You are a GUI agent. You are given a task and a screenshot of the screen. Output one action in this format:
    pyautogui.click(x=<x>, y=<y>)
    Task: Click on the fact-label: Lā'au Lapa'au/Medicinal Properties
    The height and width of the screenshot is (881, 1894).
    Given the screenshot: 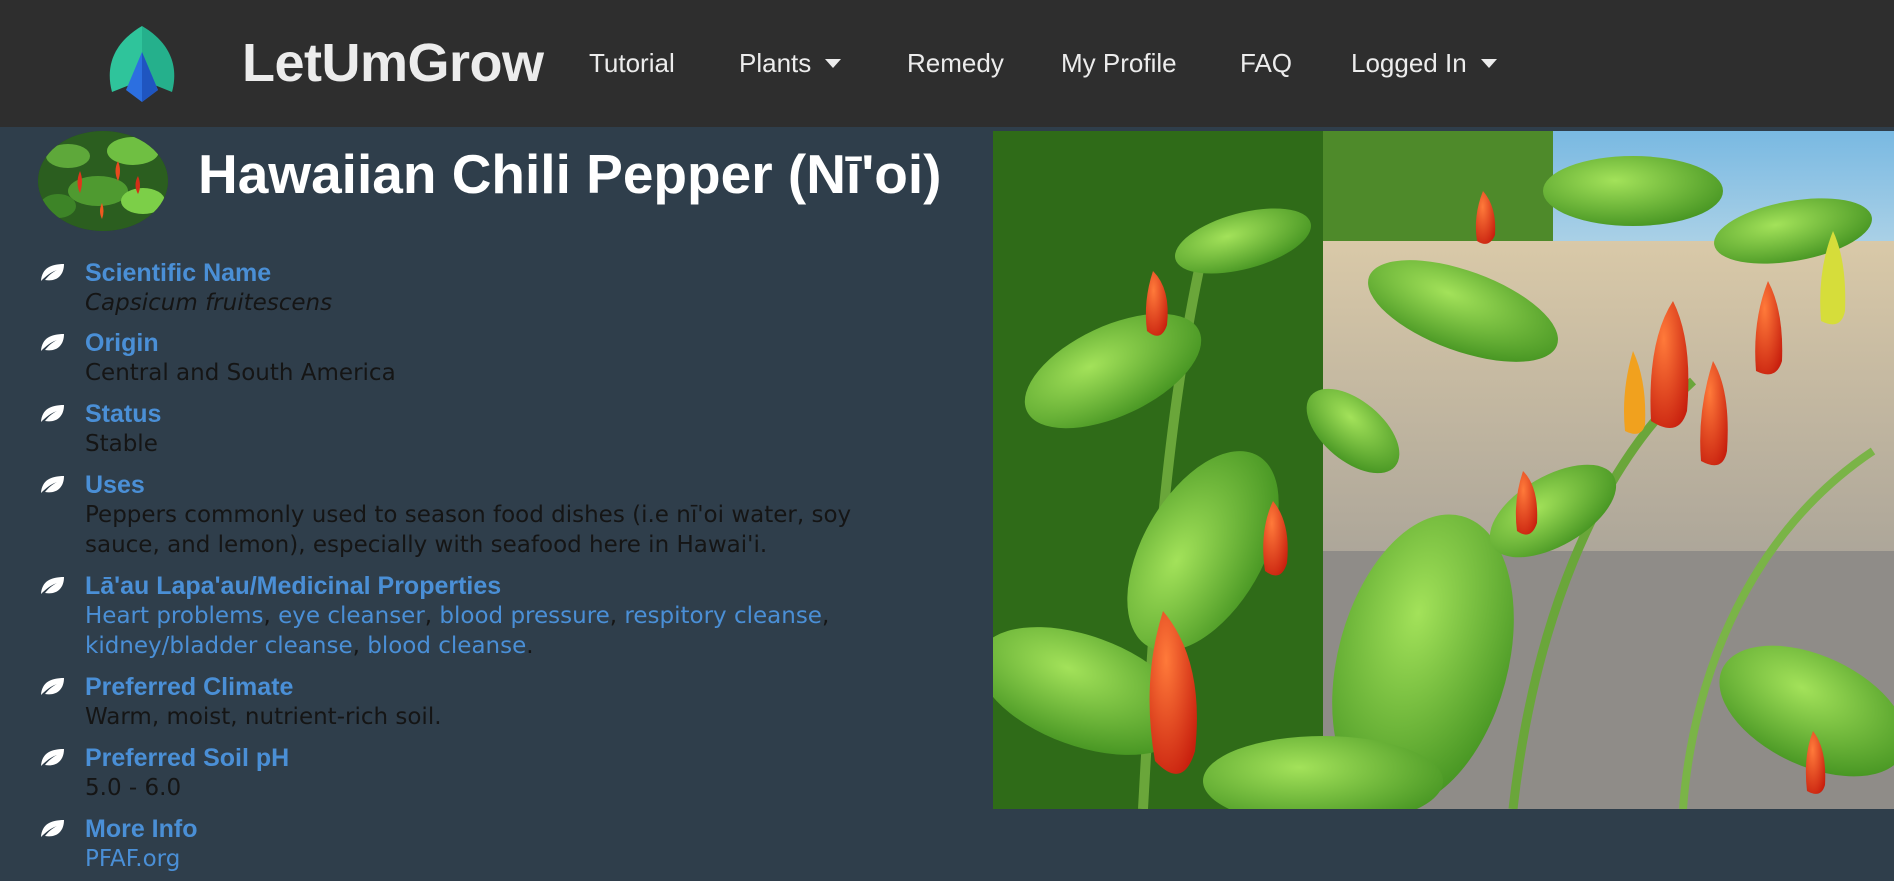 What is the action you would take?
    pyautogui.click(x=293, y=586)
    